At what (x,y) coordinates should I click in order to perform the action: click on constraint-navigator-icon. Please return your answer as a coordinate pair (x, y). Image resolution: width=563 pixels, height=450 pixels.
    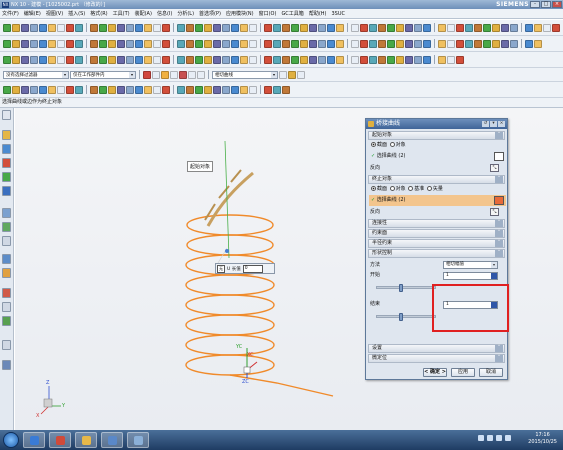
    Looking at the image, I should click on (6, 163).